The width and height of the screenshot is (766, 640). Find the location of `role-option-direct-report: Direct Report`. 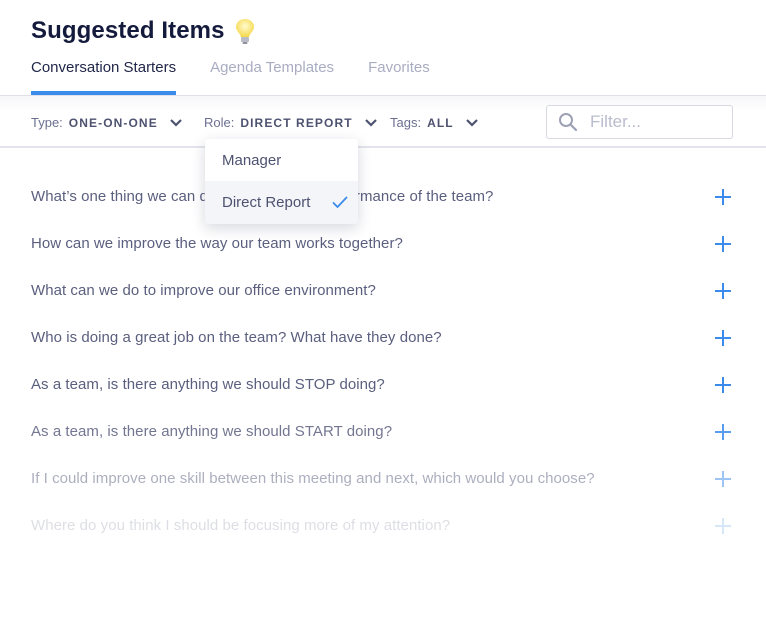

role-option-direct-report: Direct Report is located at coordinates (281, 202).